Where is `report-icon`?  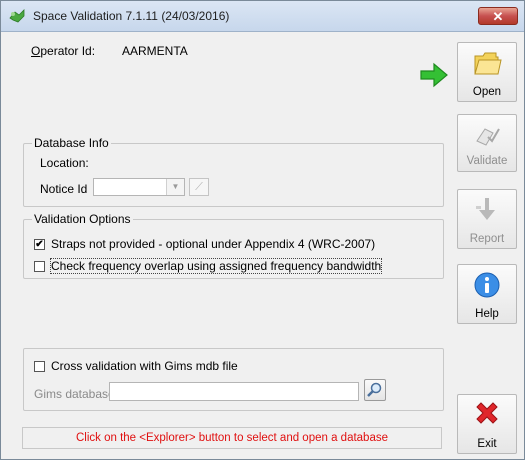
report-icon is located at coordinates (485, 209).